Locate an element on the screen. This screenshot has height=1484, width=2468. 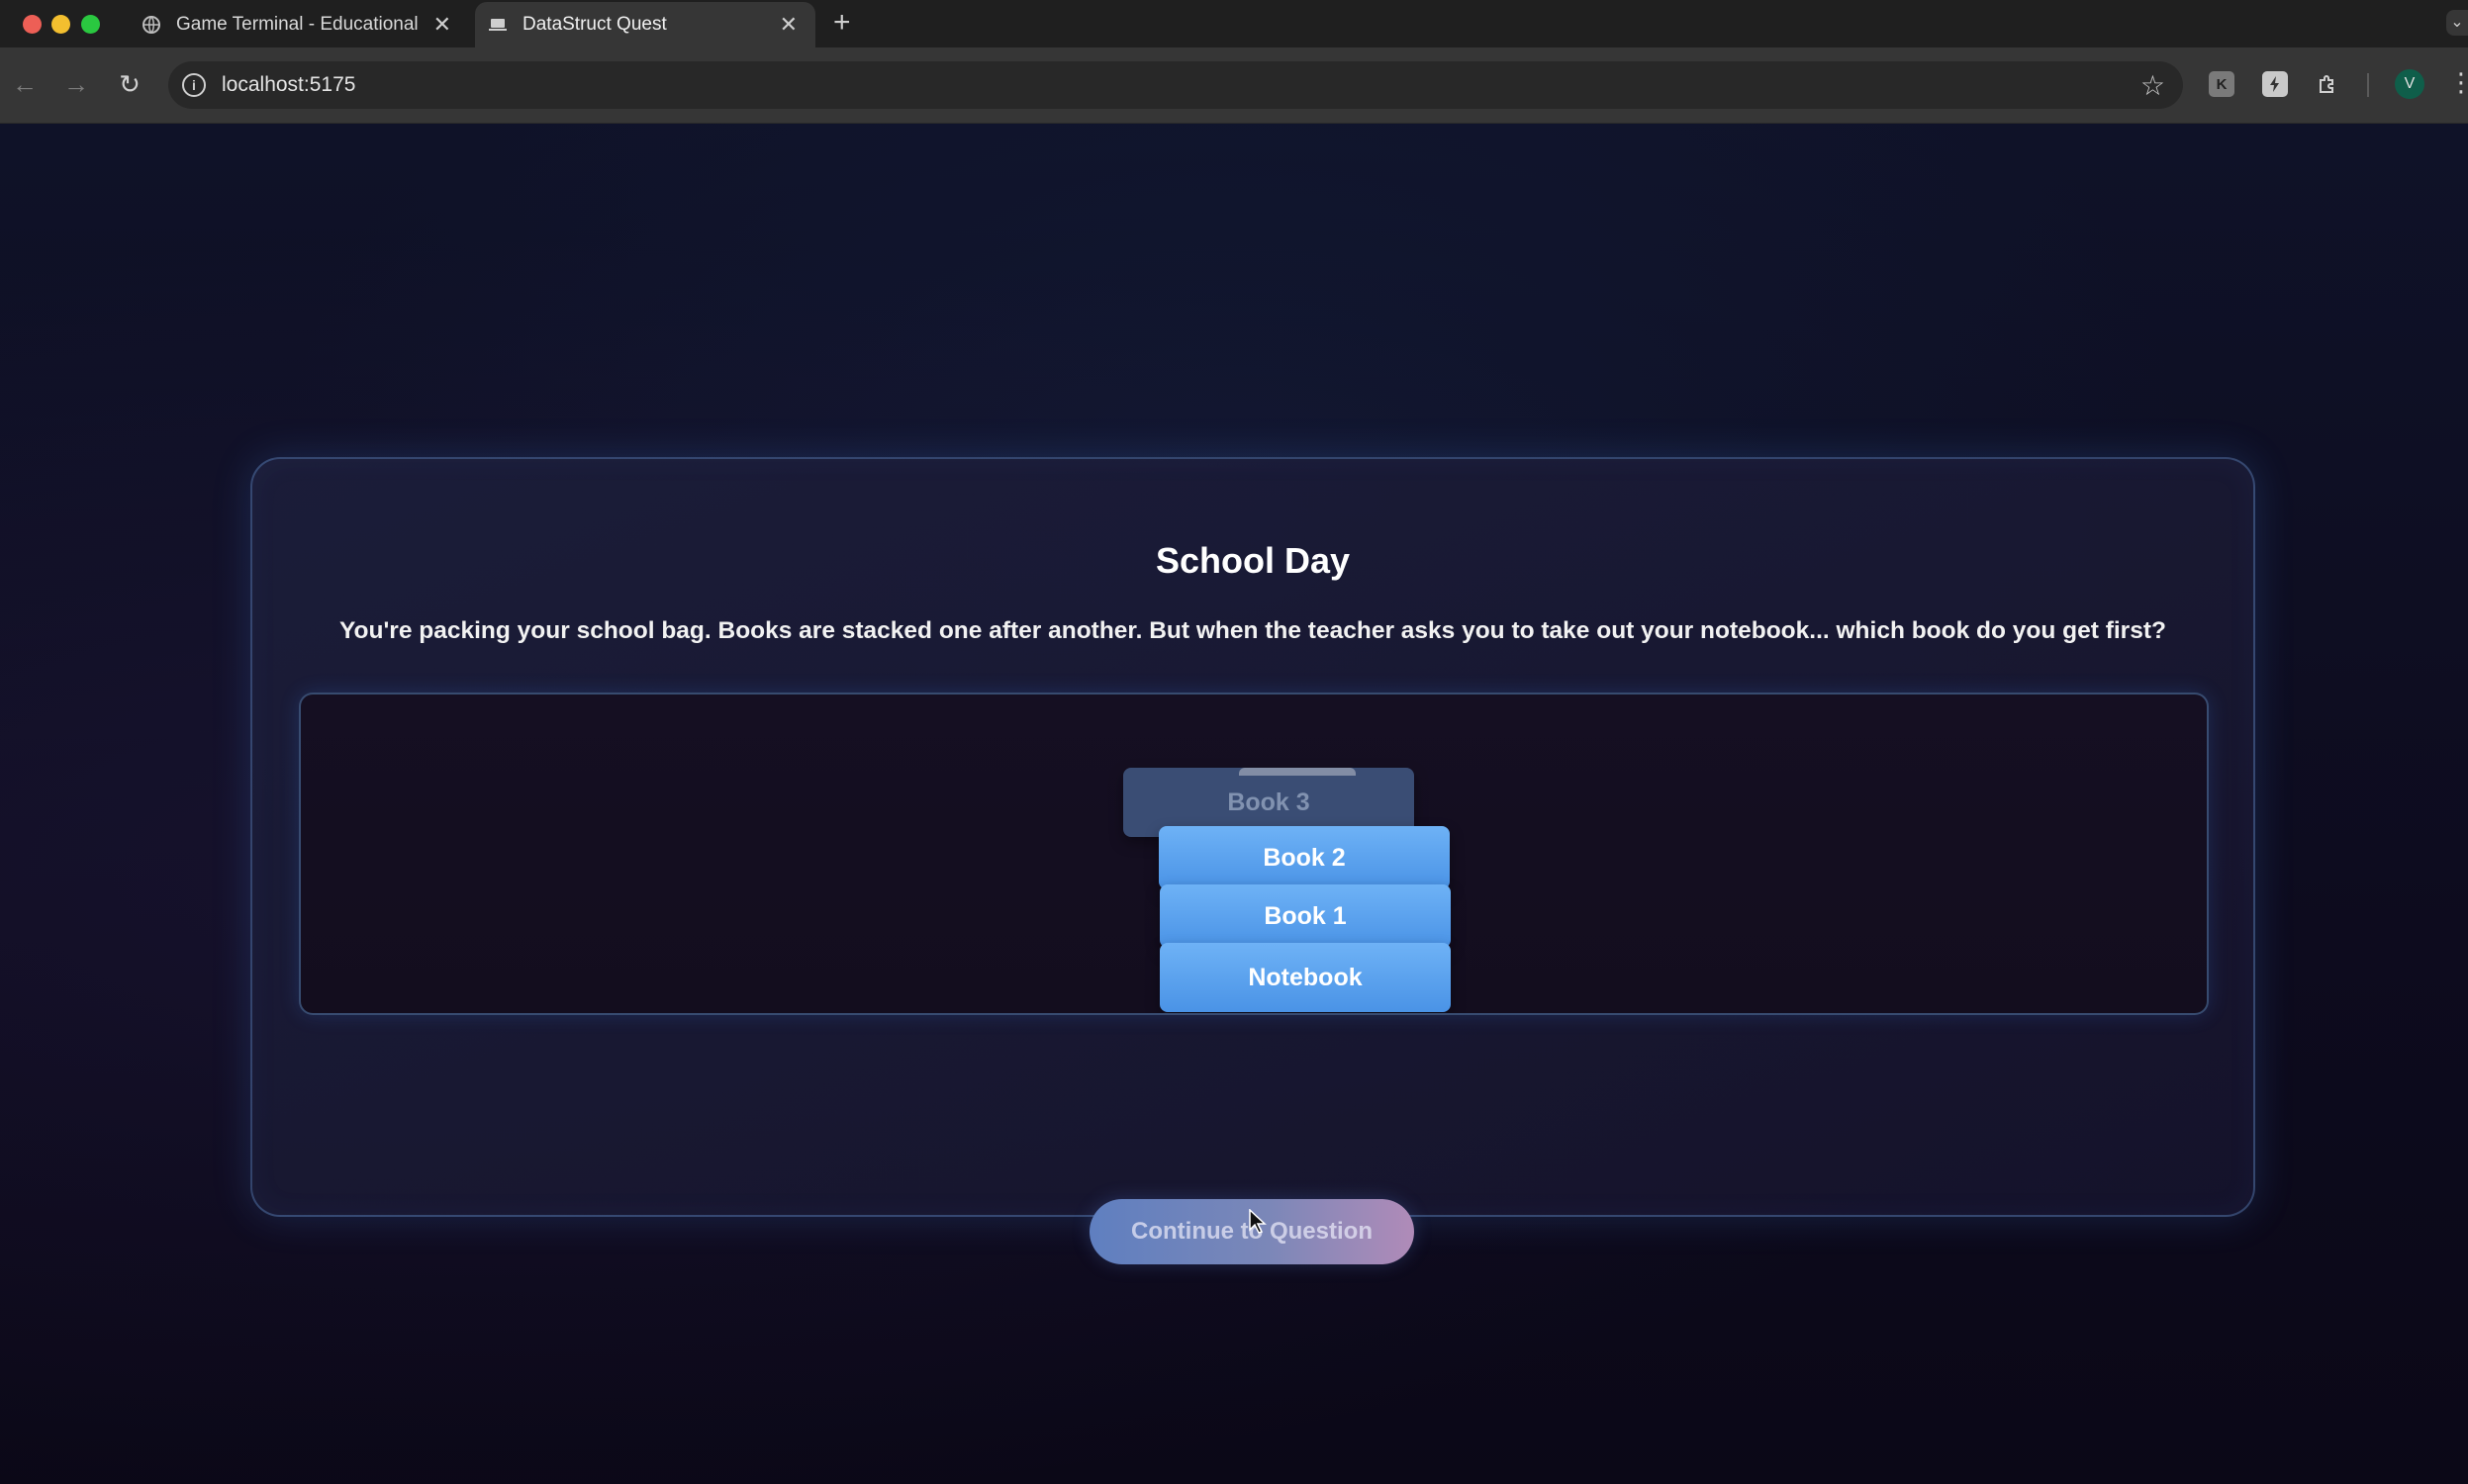
book-2-card: Book 2 is located at coordinates (1304, 857).